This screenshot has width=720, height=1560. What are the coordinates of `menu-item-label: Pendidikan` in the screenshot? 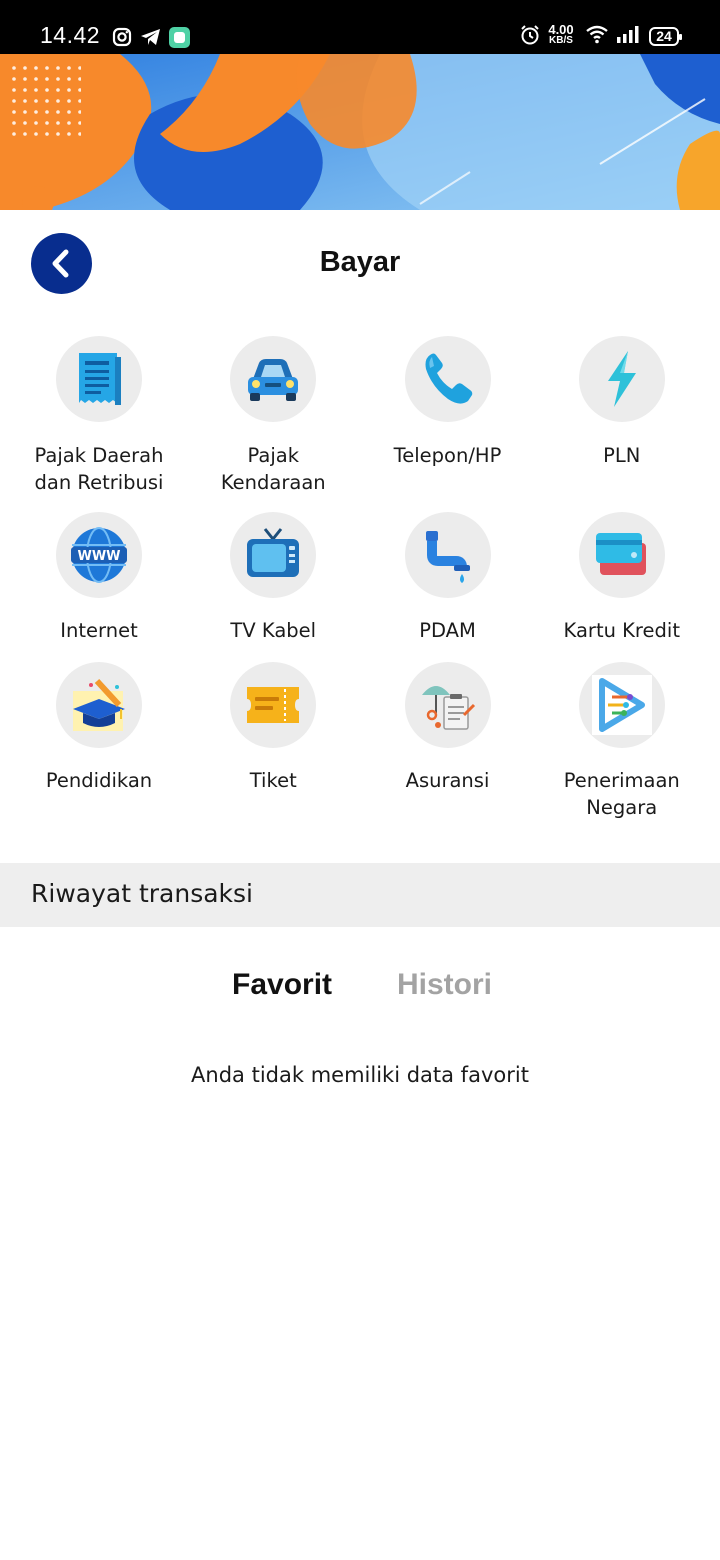 It's located at (99, 780).